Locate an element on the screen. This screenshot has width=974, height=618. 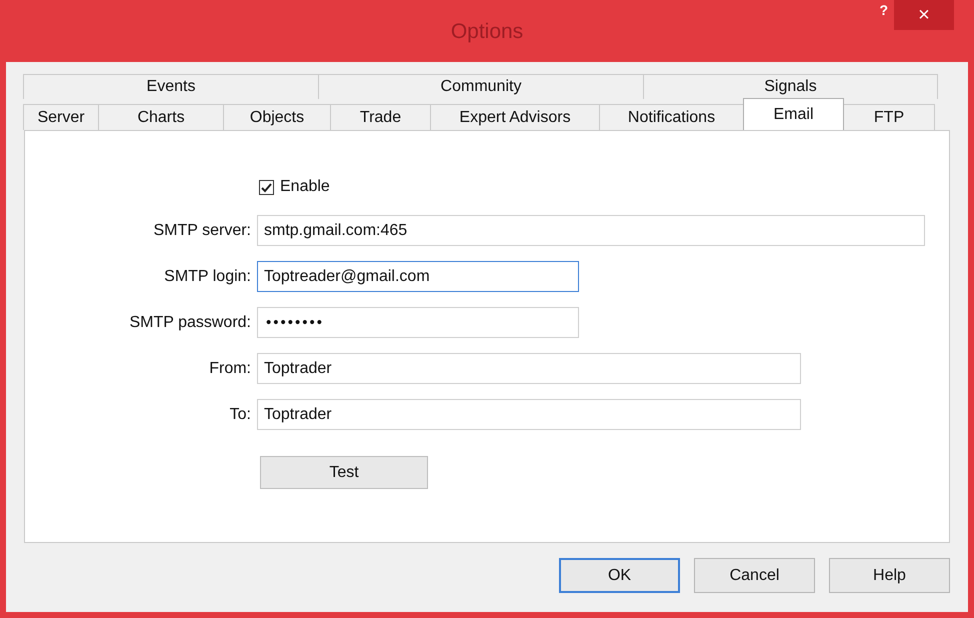
tab: Signals is located at coordinates (790, 86).